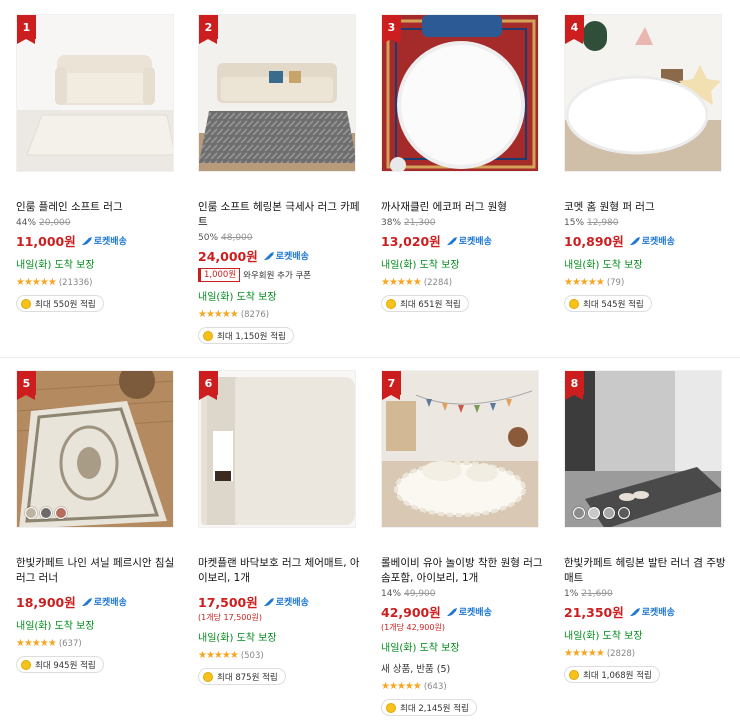 The image size is (740, 720). I want to click on product-name: 인룸 플레인 소프트 러그, so click(97, 207).